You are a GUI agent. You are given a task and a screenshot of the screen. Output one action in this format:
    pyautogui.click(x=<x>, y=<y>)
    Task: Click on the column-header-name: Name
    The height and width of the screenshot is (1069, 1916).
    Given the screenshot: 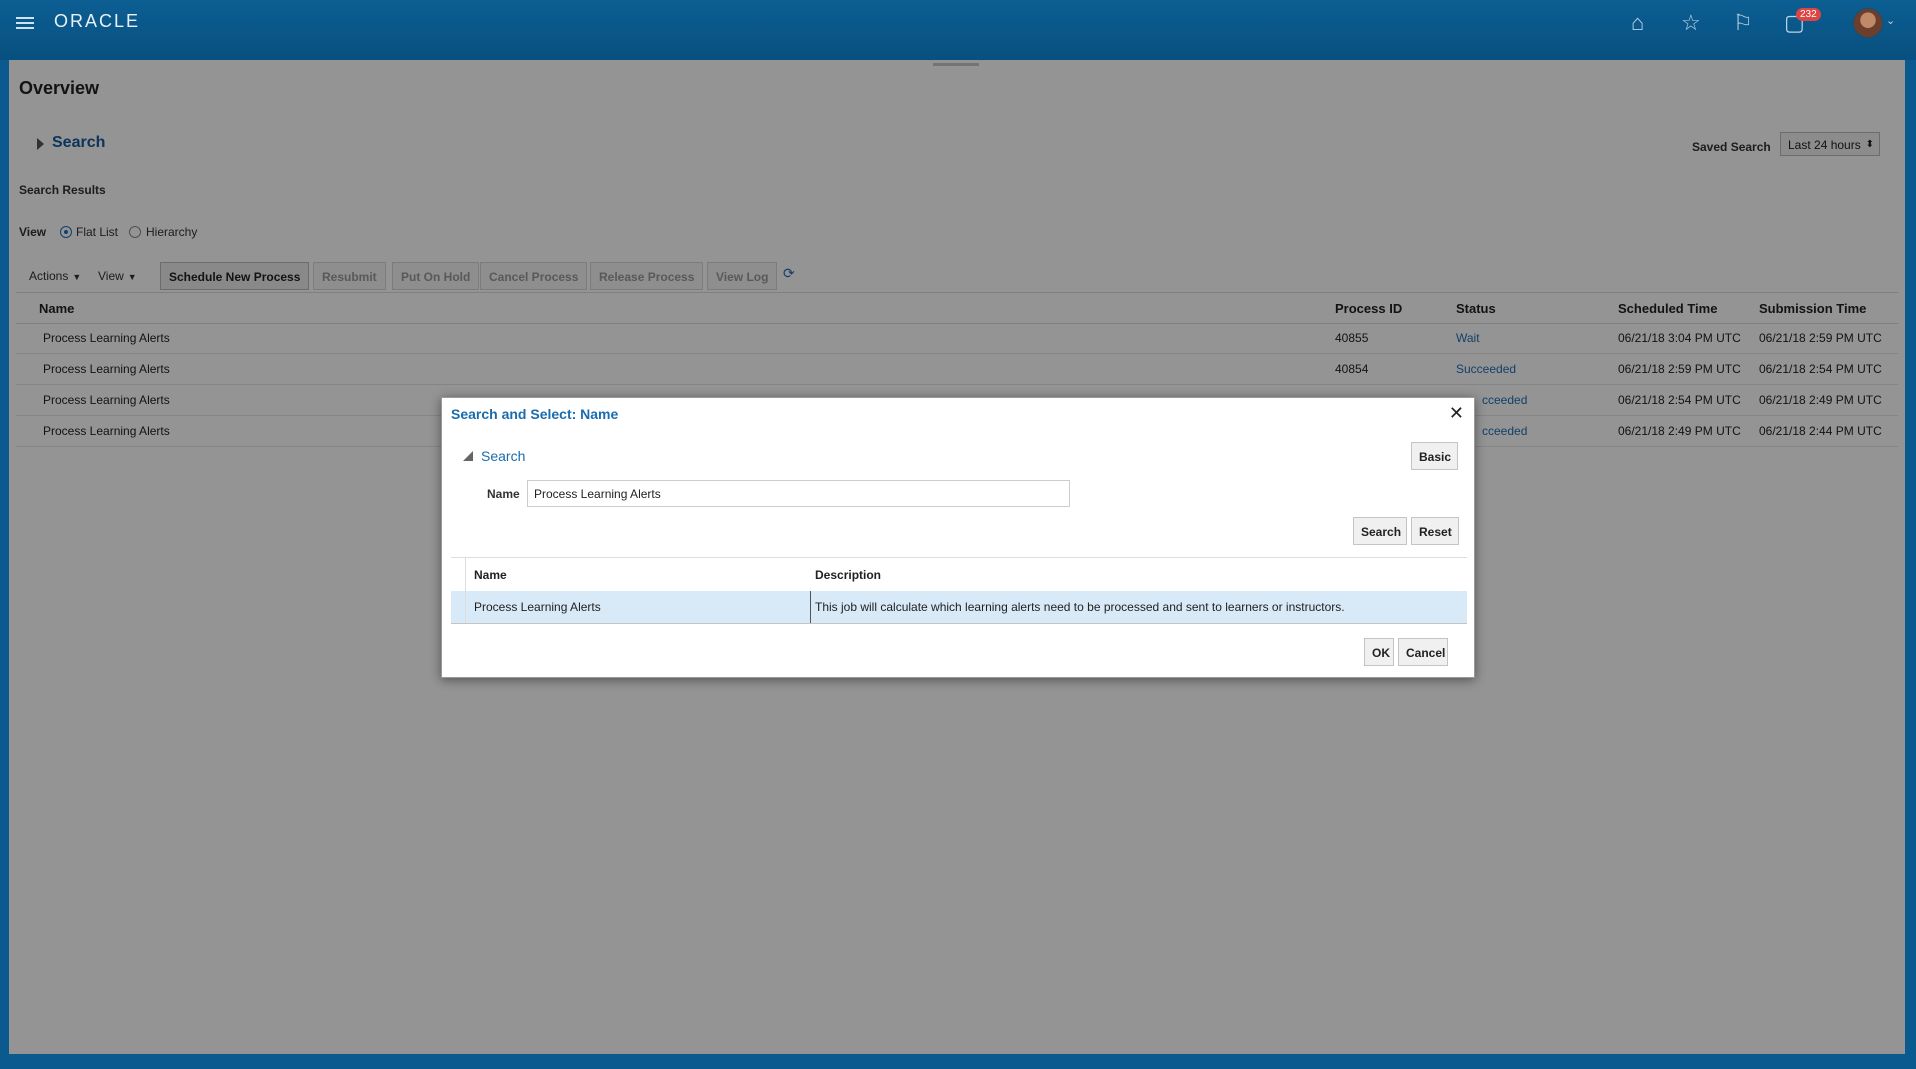 What is the action you would take?
    pyautogui.click(x=490, y=575)
    